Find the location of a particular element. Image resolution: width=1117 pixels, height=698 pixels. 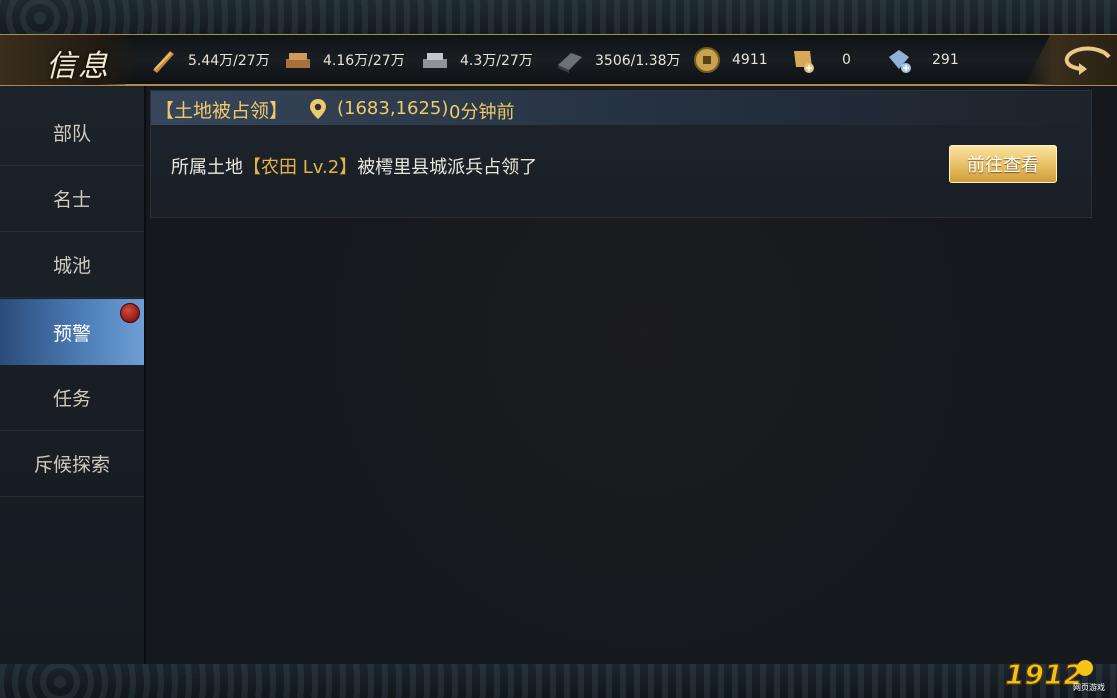

sidebar-item-label: 名士 is located at coordinates (71, 200).